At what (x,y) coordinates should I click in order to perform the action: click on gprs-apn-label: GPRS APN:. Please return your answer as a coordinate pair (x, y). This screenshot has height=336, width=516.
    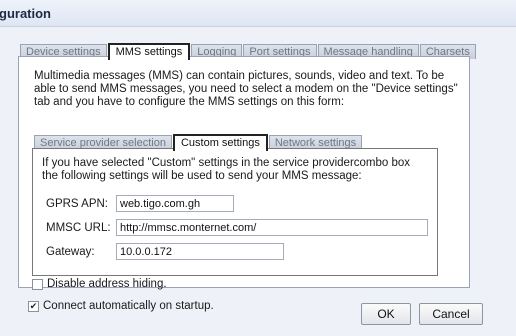
    Looking at the image, I should click on (77, 204).